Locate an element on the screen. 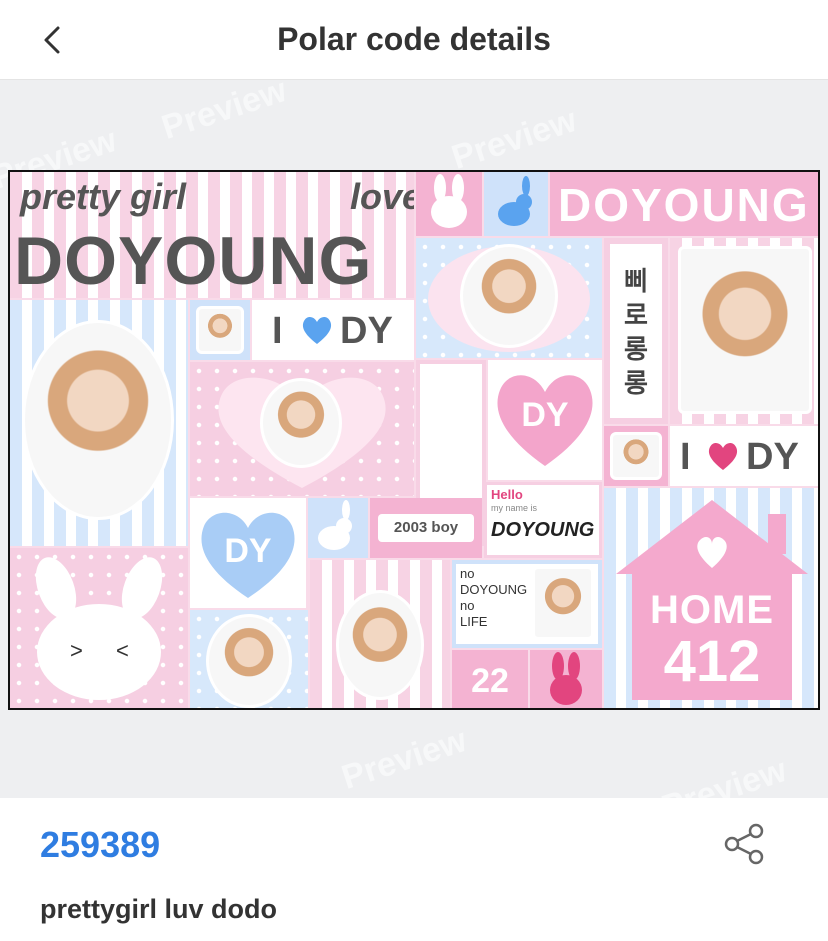 Image resolution: width=828 pixels, height=941 pixels. code-description: prettygirl luv dodo is located at coordinates (159, 909).